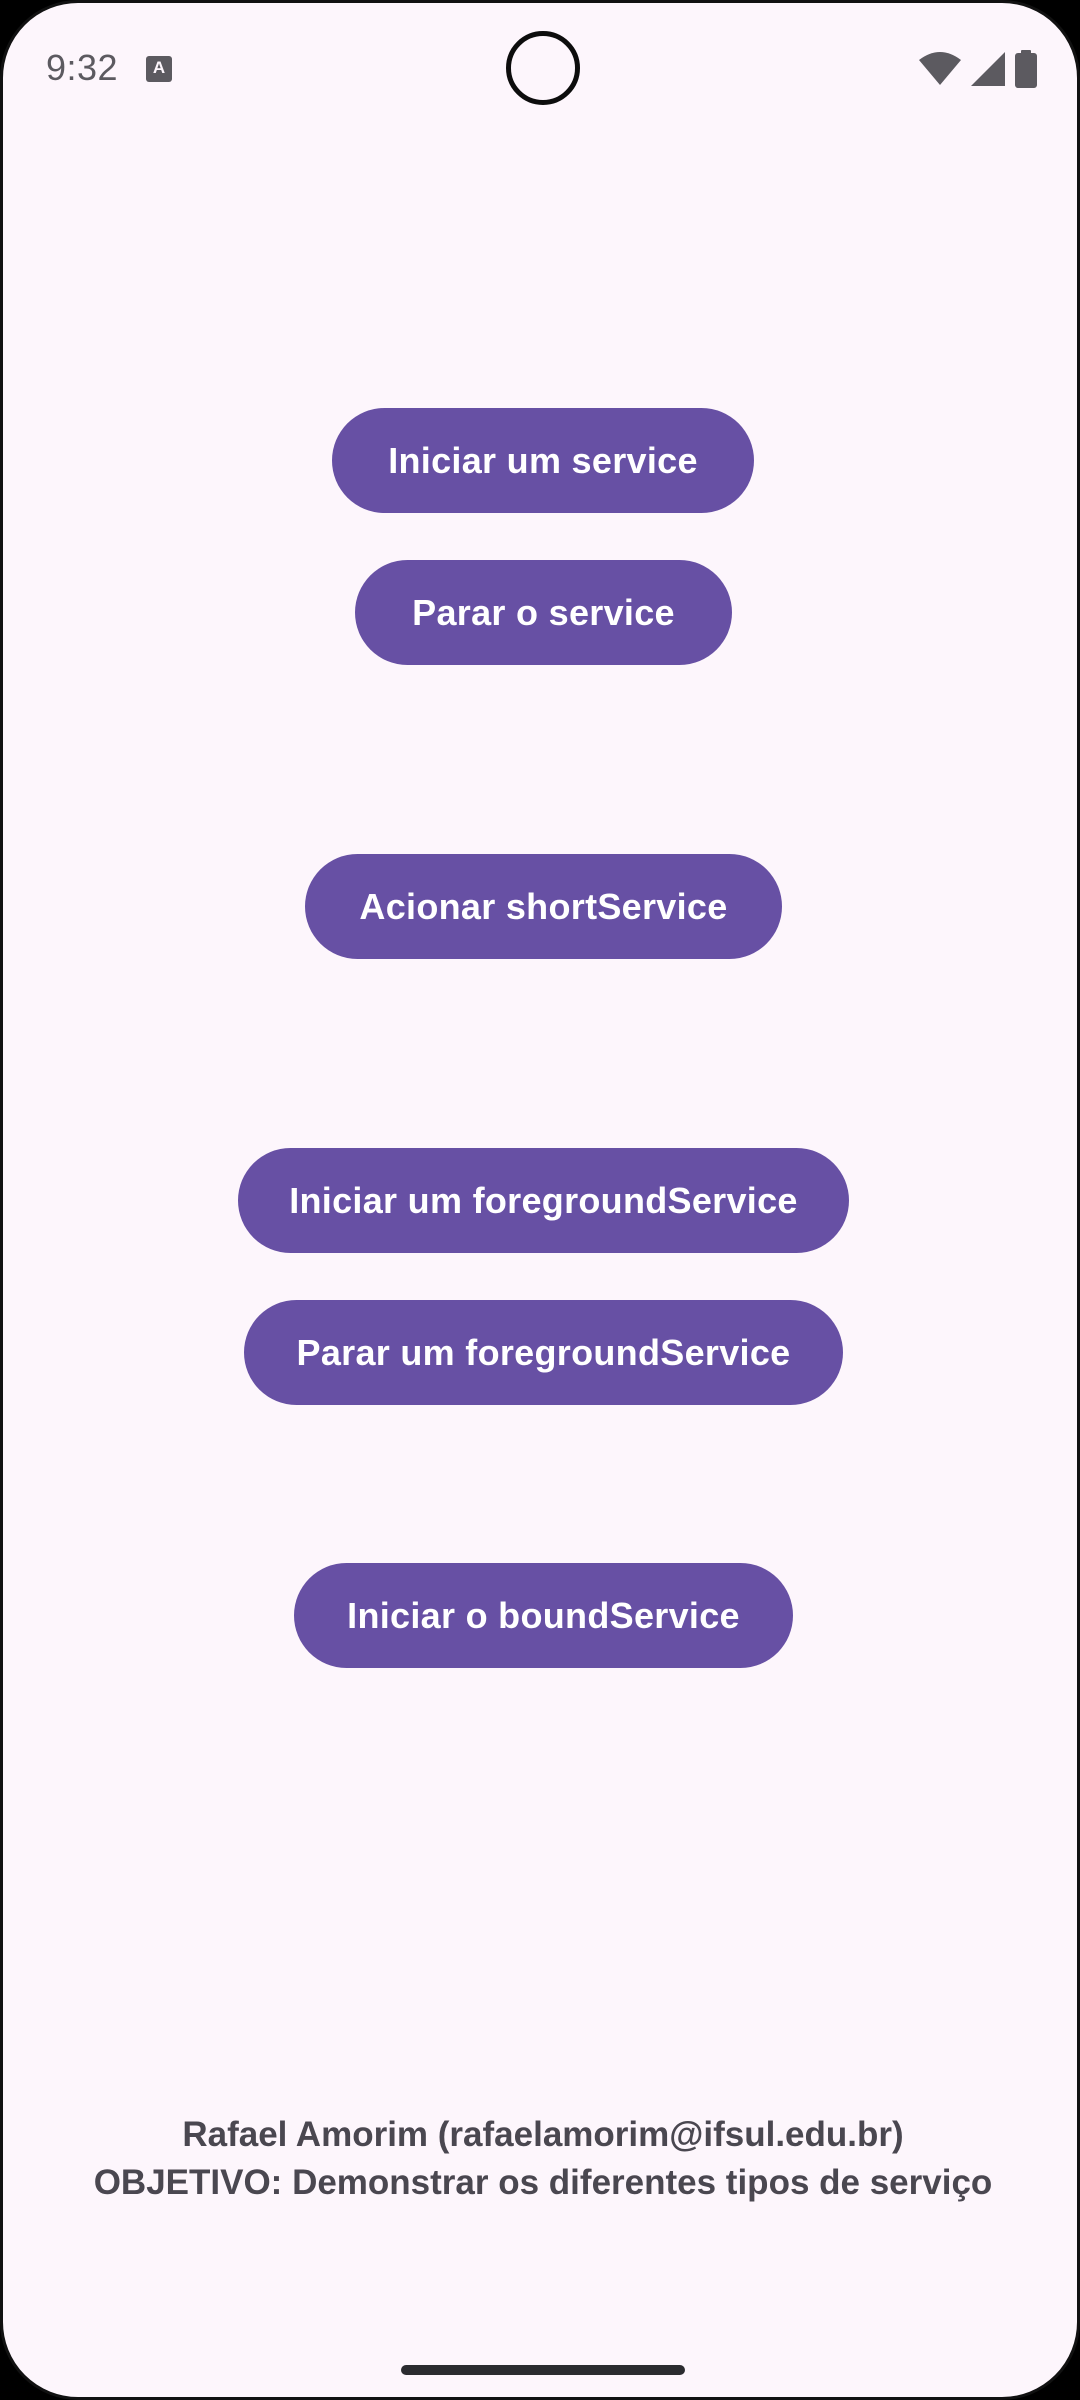 The image size is (1080, 2400). I want to click on short-service-button: Acionar shortService, so click(543, 906).